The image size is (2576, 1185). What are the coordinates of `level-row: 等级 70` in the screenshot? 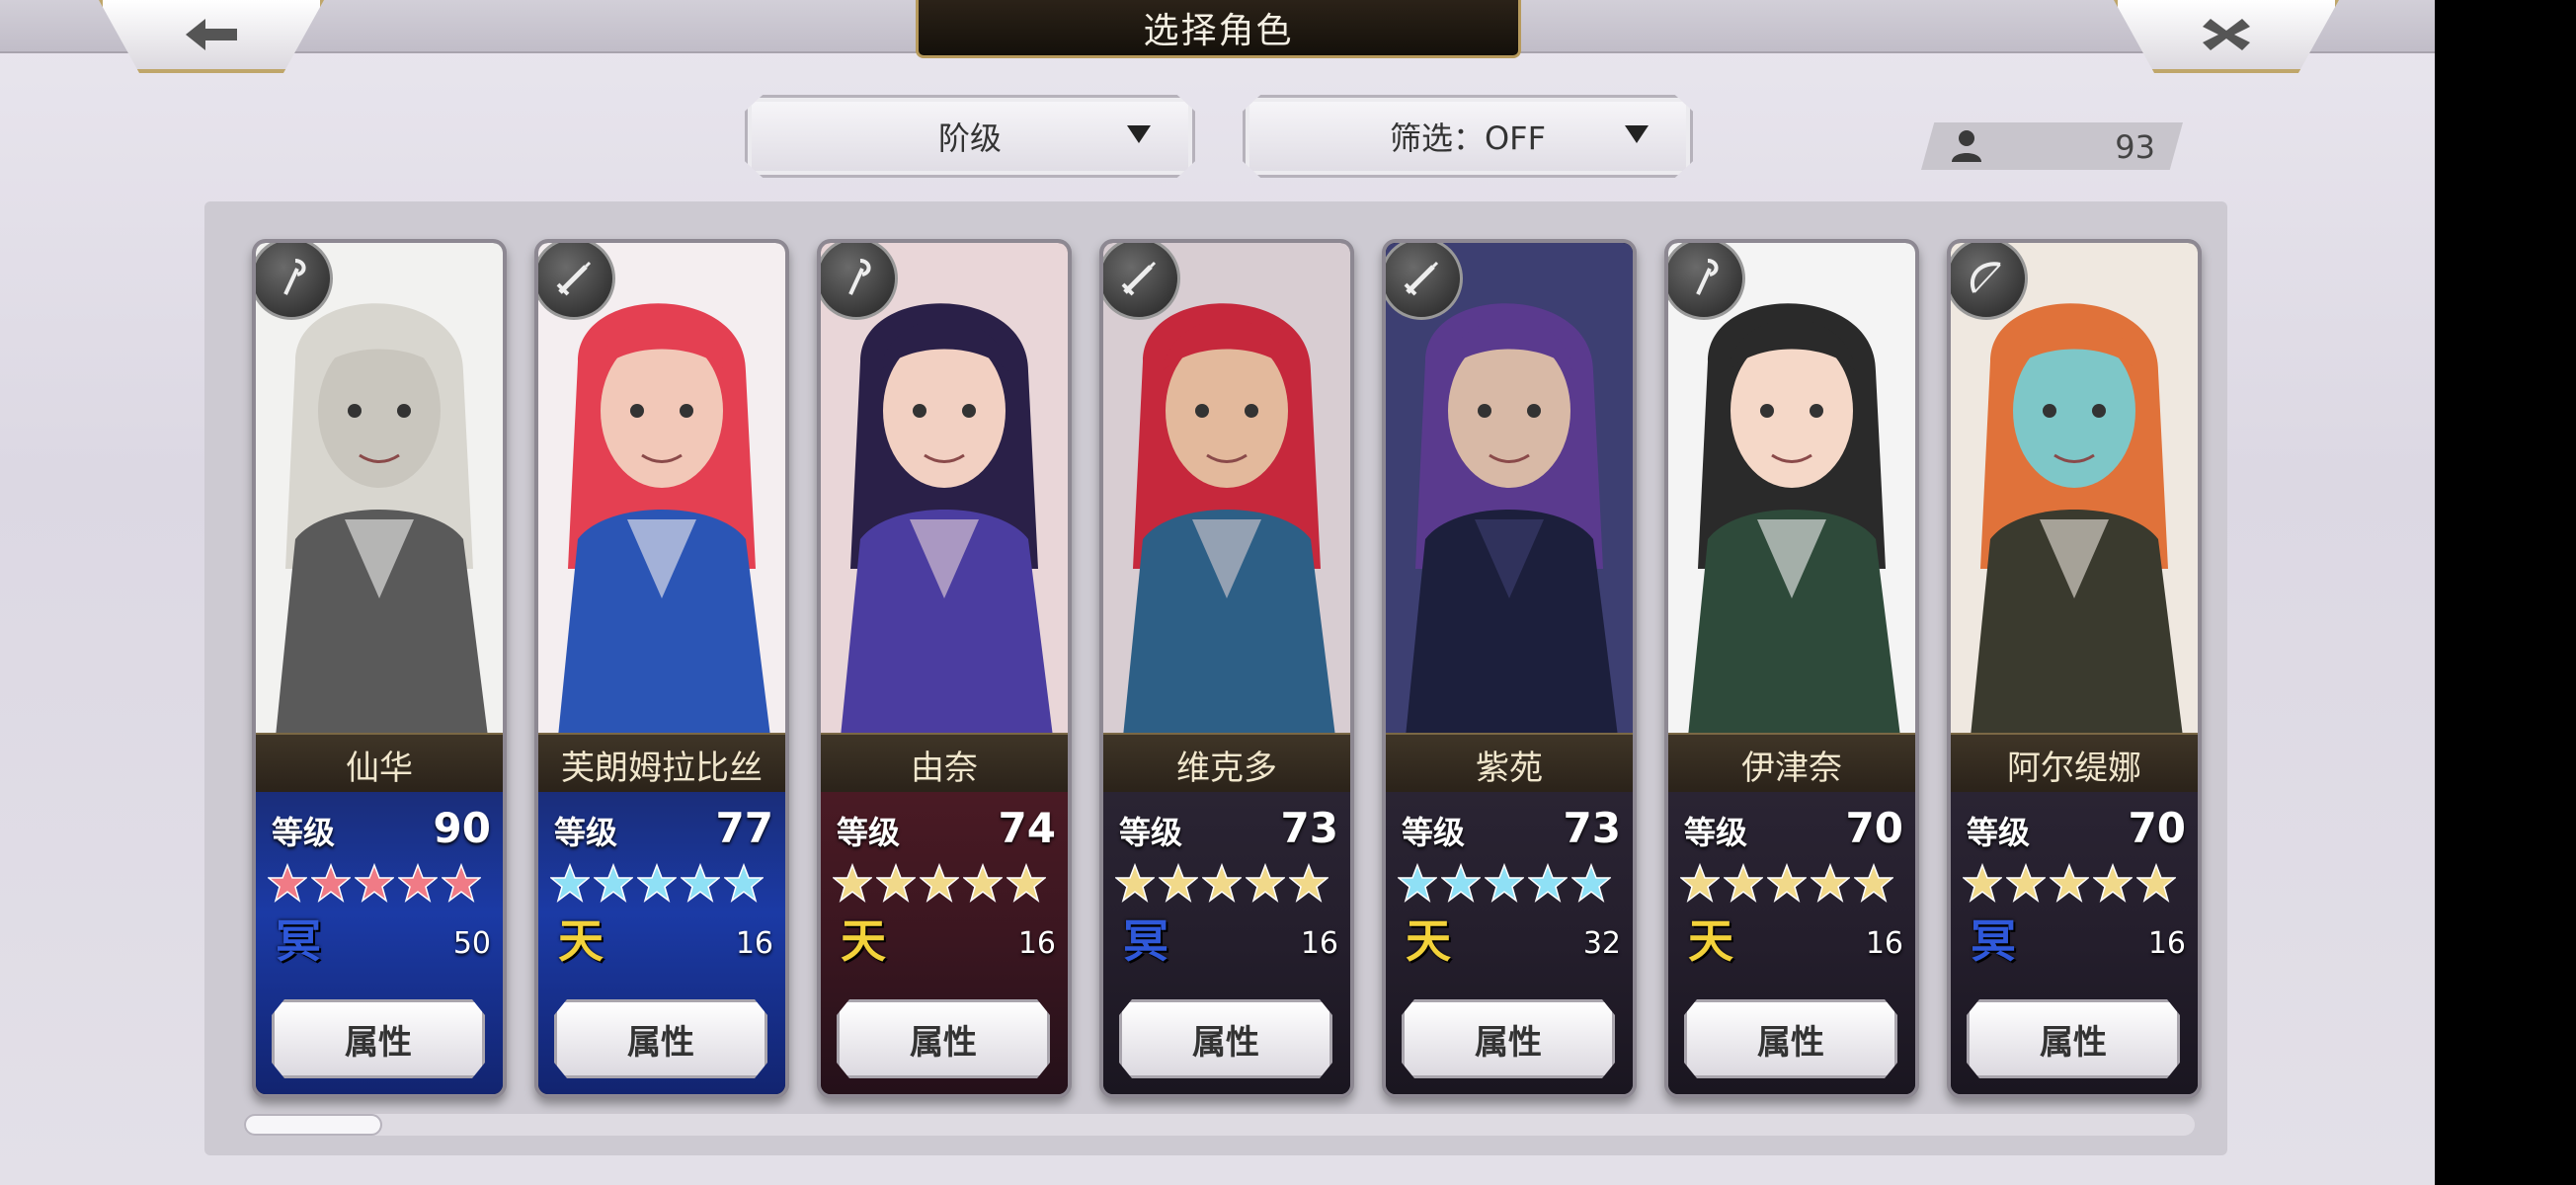 It's located at (2076, 829).